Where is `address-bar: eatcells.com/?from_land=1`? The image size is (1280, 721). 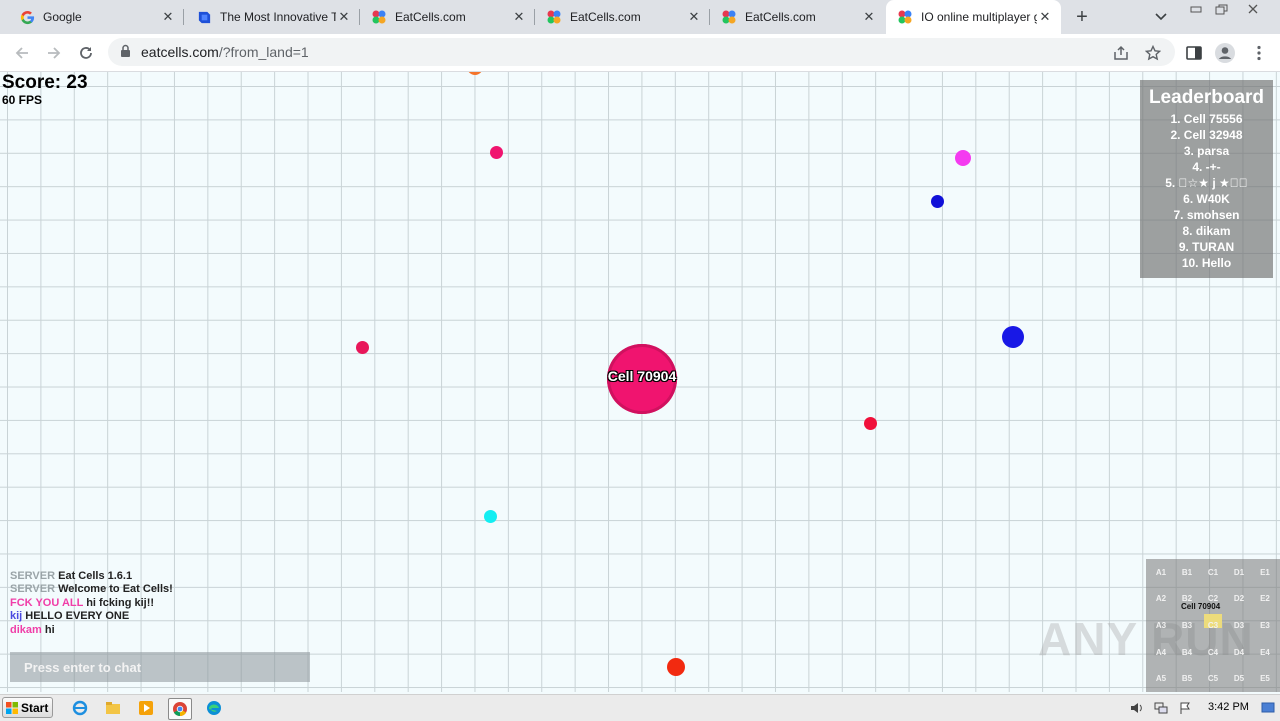 address-bar: eatcells.com/?from_land=1 is located at coordinates (641, 52).